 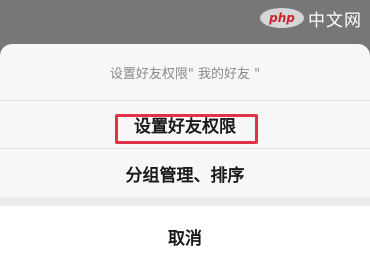 What do you see at coordinates (185, 239) in the screenshot?
I see `cancel-label: 取消` at bounding box center [185, 239].